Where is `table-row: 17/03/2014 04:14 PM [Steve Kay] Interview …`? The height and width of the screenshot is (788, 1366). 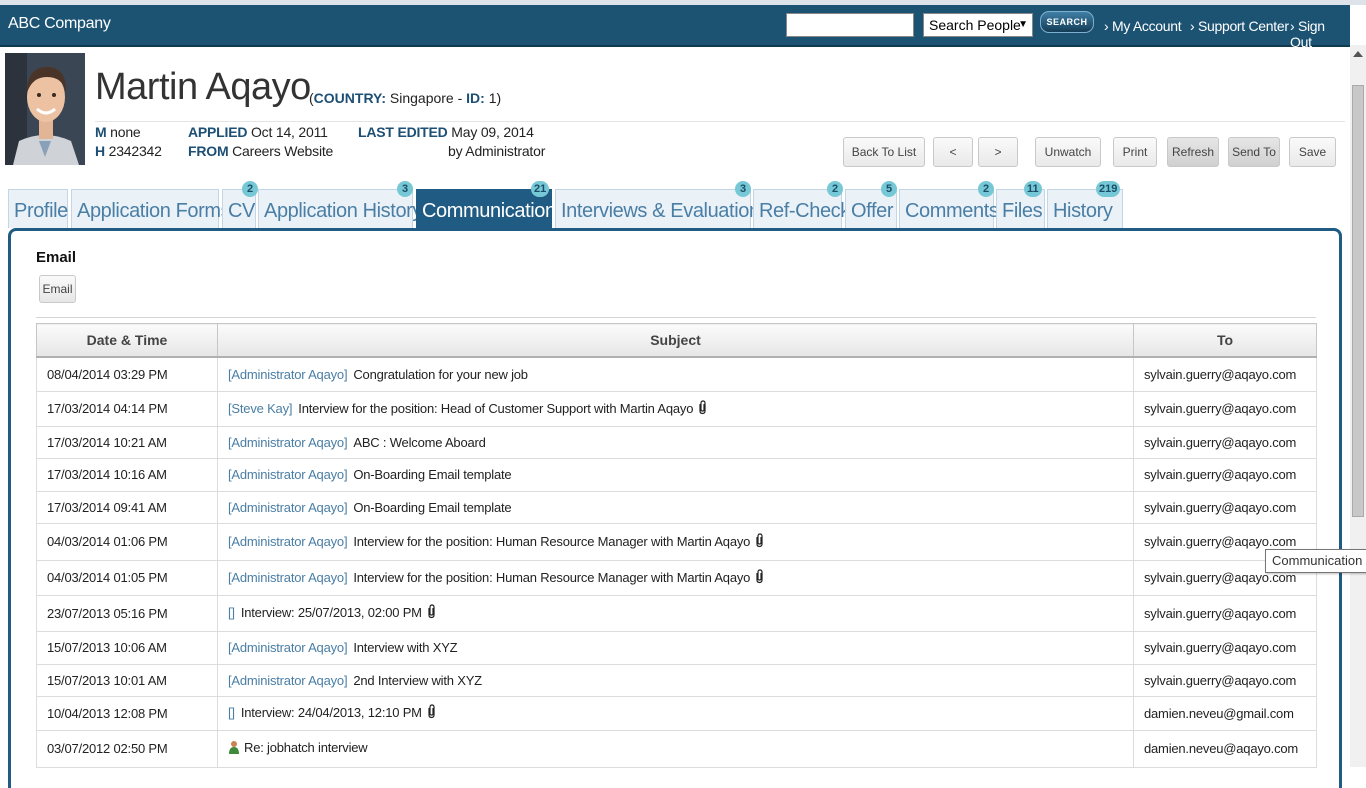
table-row: 17/03/2014 04:14 PM [Steve Kay] Interview … is located at coordinates (676, 408).